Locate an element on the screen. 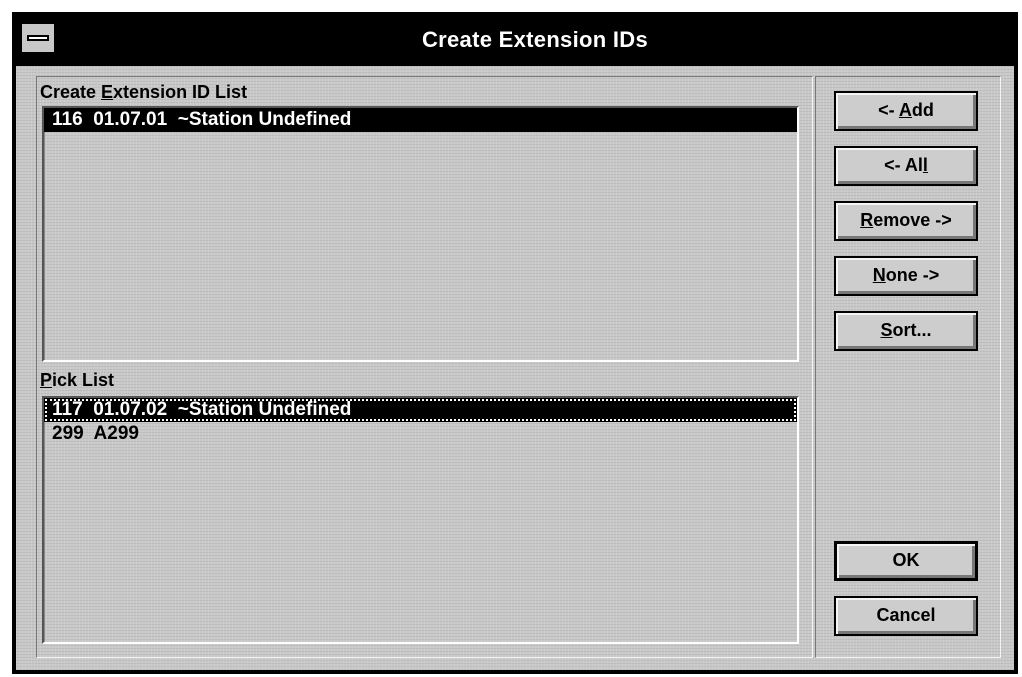 The width and height of the screenshot is (1022, 677). create-list-label-post: xtension ID List is located at coordinates (180, 92).